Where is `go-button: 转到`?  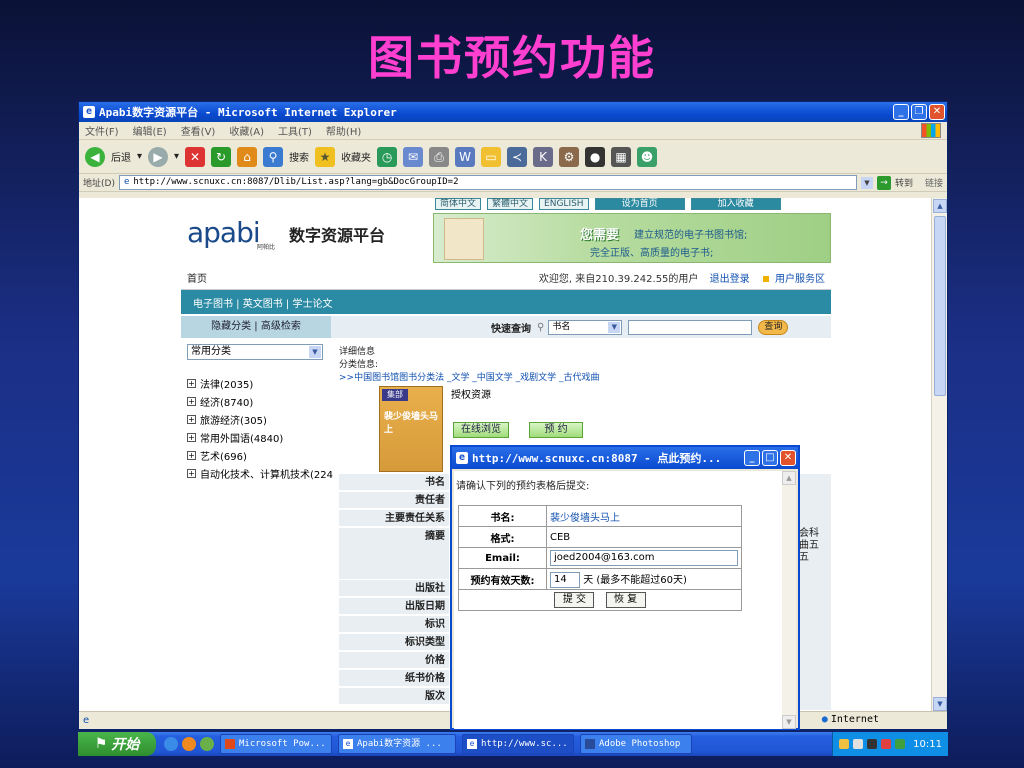 go-button: 转到 is located at coordinates (904, 182).